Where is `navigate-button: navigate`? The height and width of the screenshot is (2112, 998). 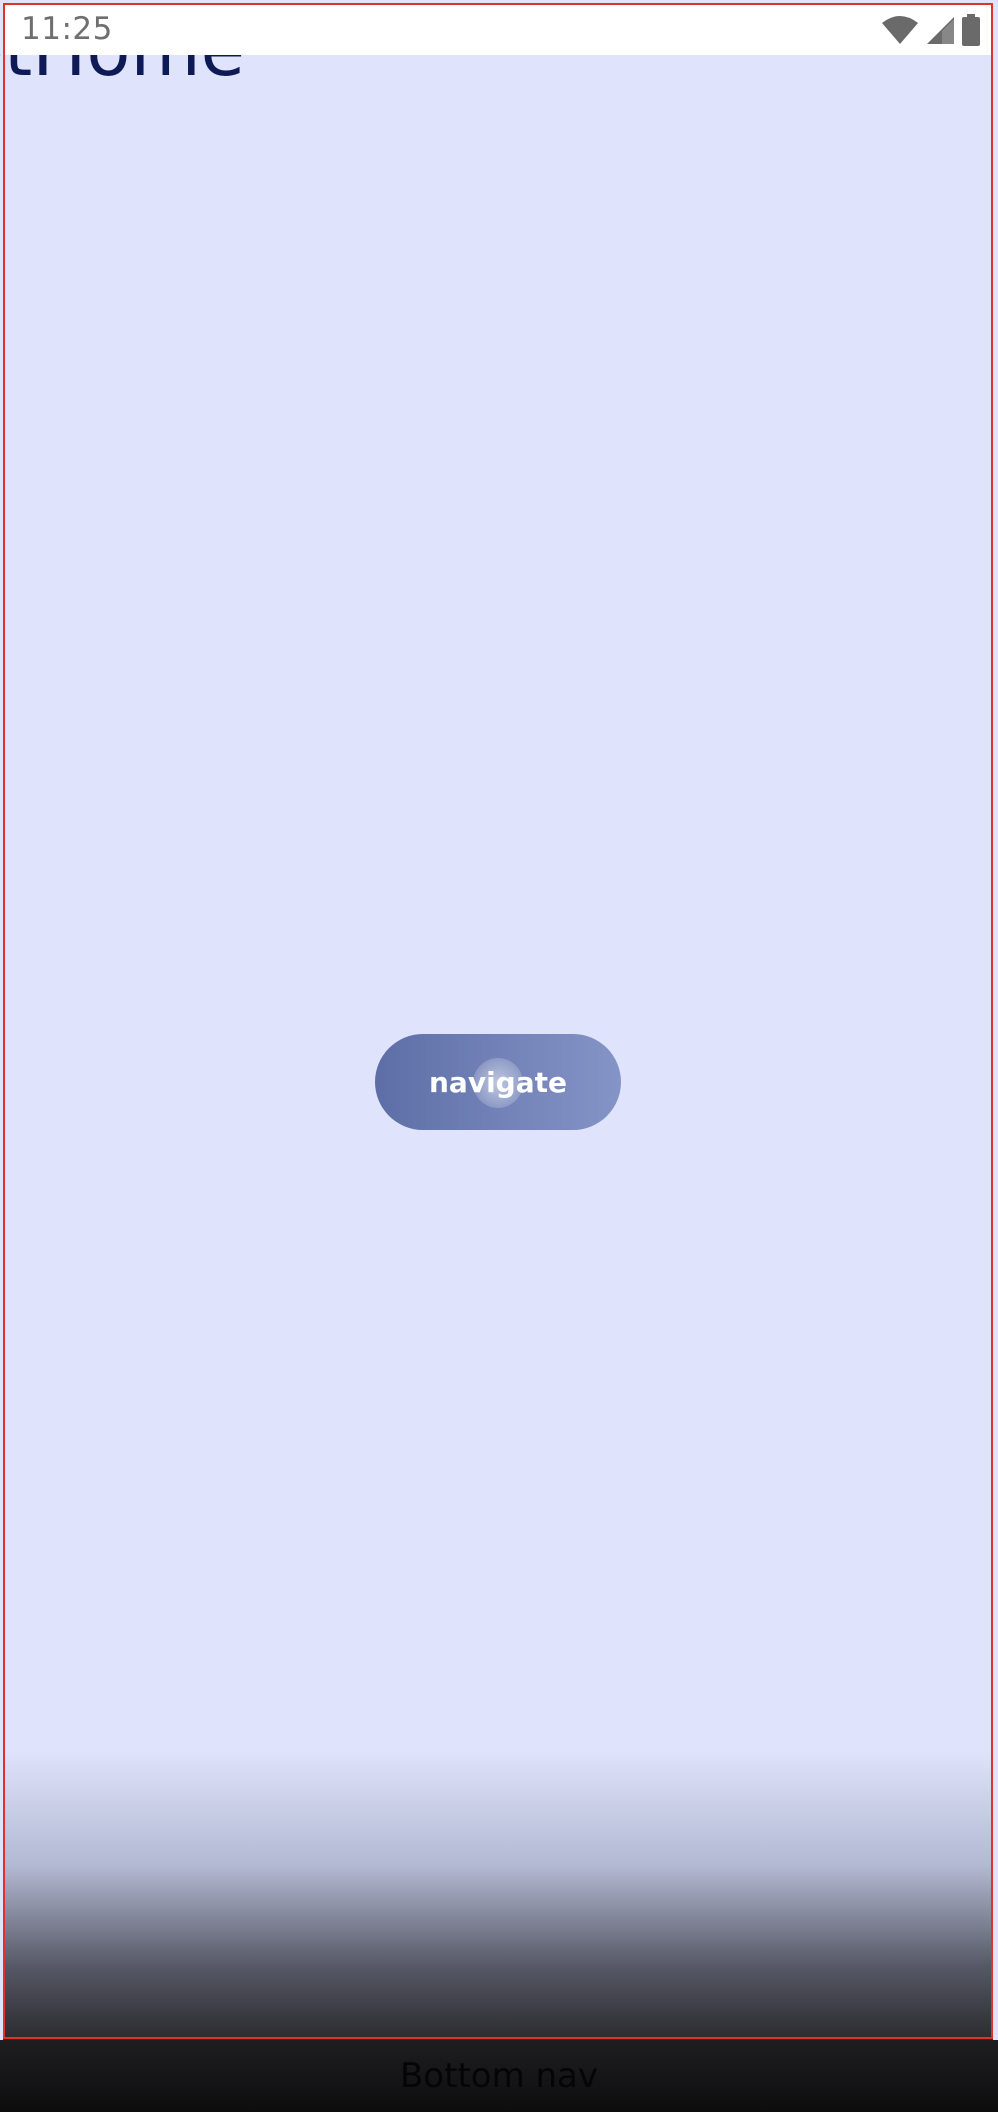
navigate-button: navigate is located at coordinates (498, 1082).